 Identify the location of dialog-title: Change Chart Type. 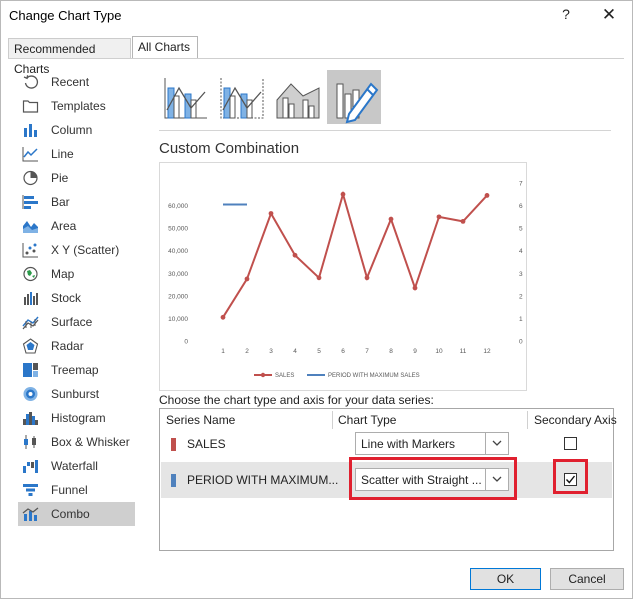
(65, 15).